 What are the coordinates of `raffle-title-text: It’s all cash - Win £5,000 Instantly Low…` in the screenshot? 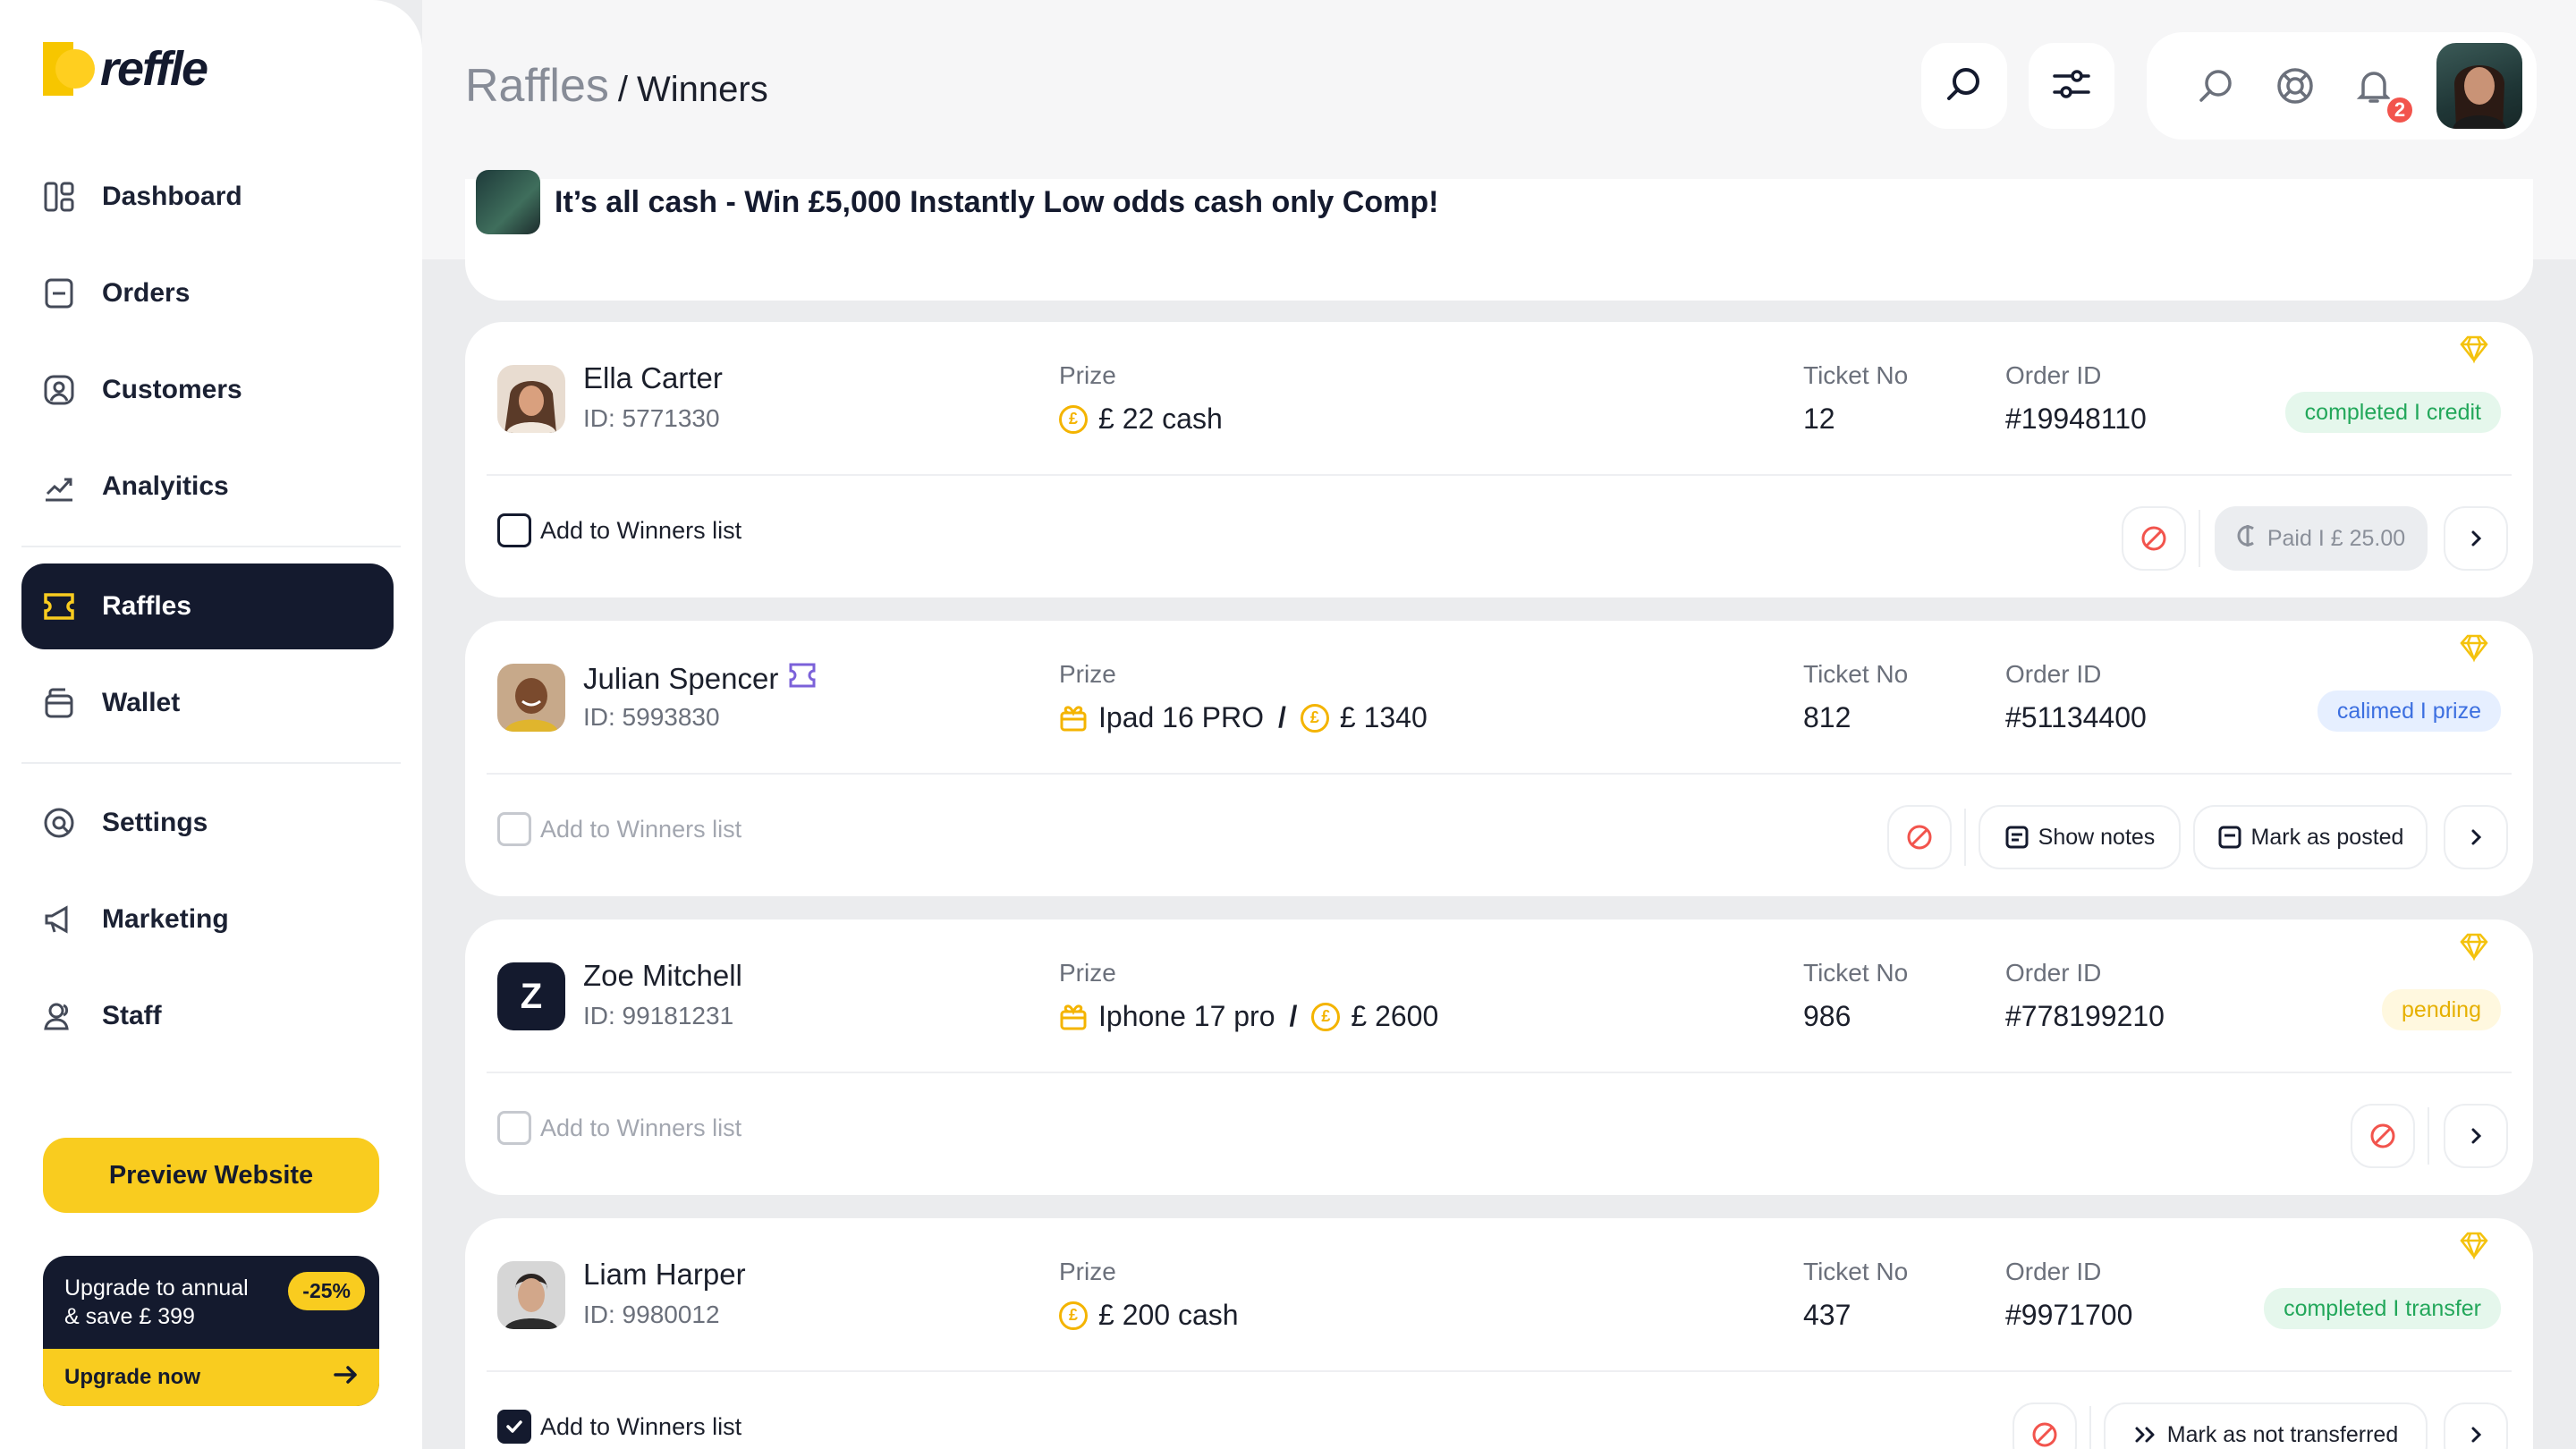 It's located at (997, 201).